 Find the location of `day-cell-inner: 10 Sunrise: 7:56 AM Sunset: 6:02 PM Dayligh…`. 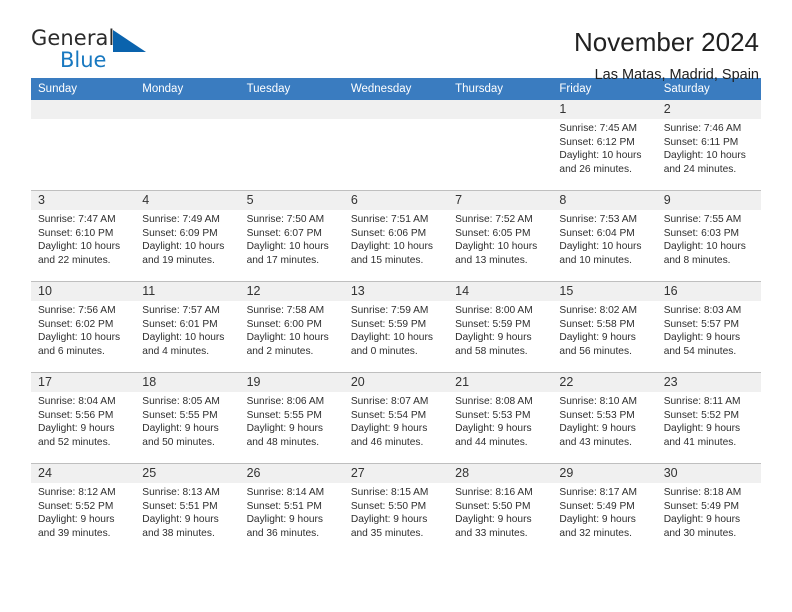

day-cell-inner: 10 Sunrise: 7:56 AM Sunset: 6:02 PM Dayligh… is located at coordinates (83, 327).